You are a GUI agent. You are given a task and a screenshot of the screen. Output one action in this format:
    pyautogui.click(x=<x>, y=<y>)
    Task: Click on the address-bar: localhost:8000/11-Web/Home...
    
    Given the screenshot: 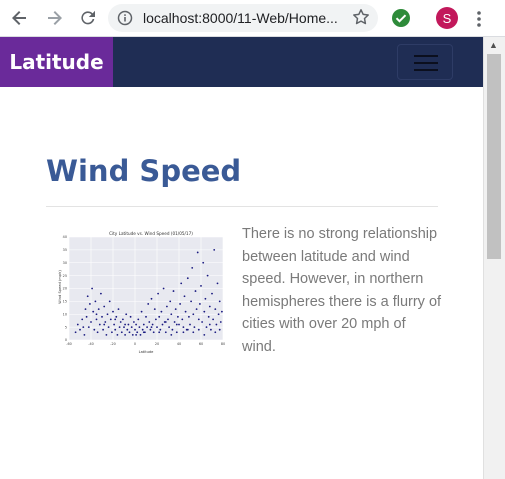 What is the action you would take?
    pyautogui.click(x=243, y=18)
    